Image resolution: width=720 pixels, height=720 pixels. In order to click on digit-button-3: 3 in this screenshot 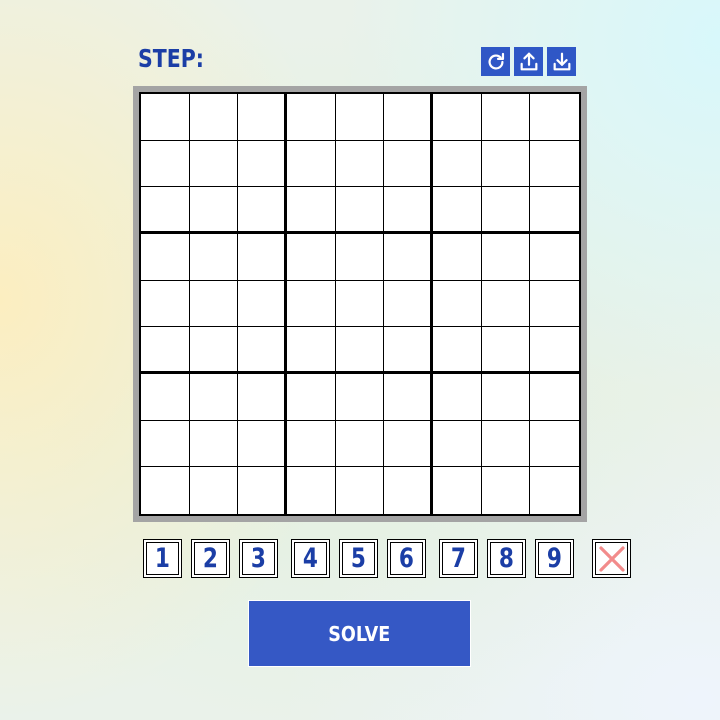, I will do `click(258, 558)`.